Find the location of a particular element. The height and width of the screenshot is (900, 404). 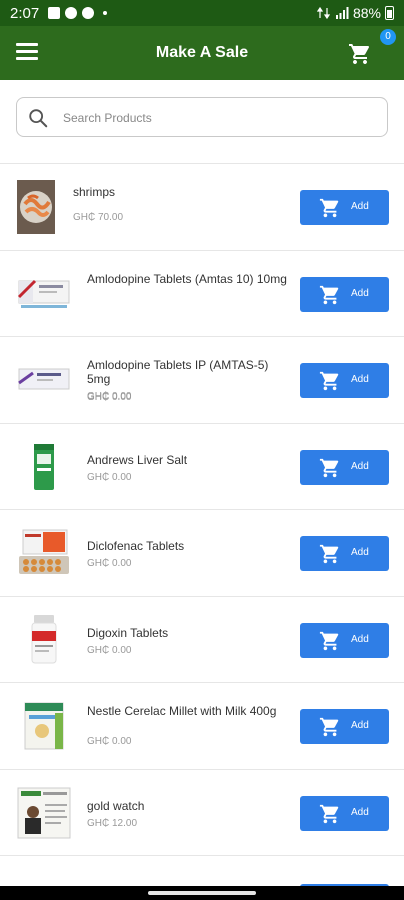

product-row: Andrews Liver Salt GH₵ 0.00 Add is located at coordinates (202, 467).